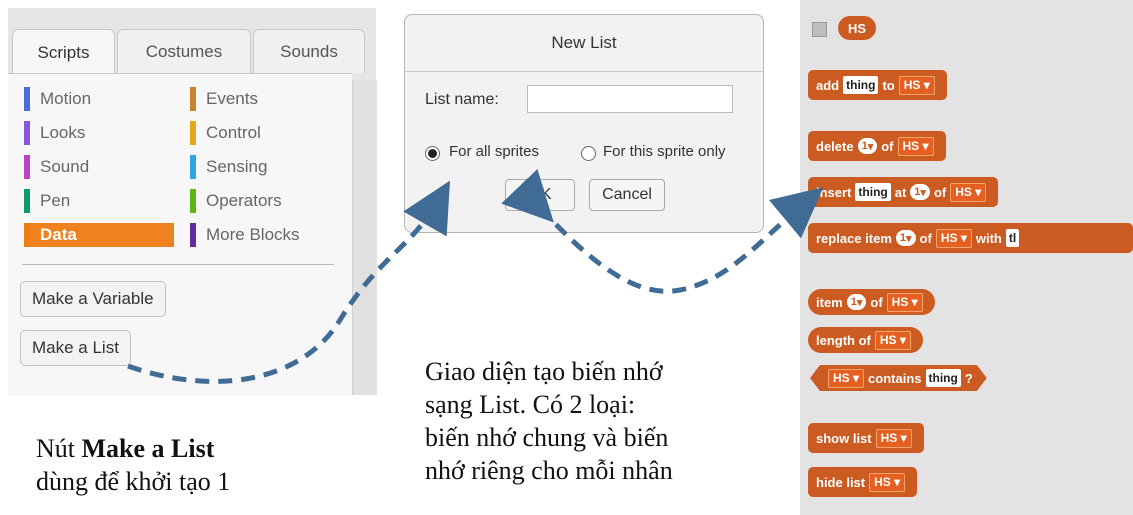  I want to click on make-list-button: Make a List, so click(75, 348).